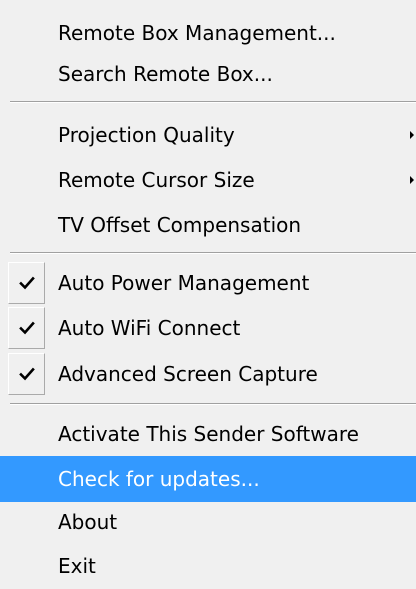 Image resolution: width=416 pixels, height=589 pixels. I want to click on menu-item-label: Auto Power Management, so click(184, 283).